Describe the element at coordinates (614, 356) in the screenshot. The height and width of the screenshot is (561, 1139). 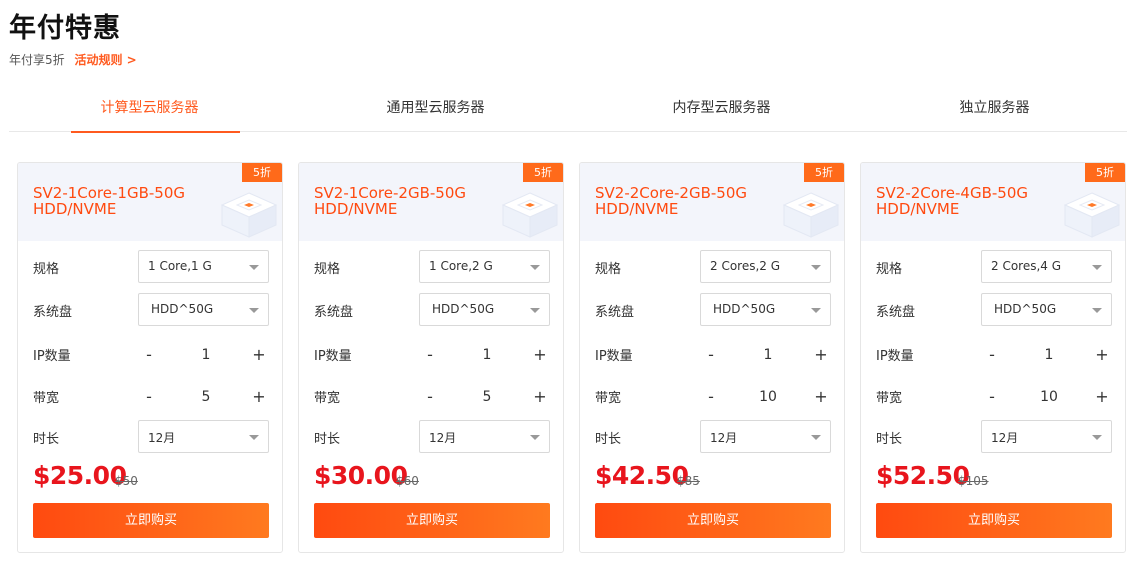
I see `ip-label: IP数量` at that location.